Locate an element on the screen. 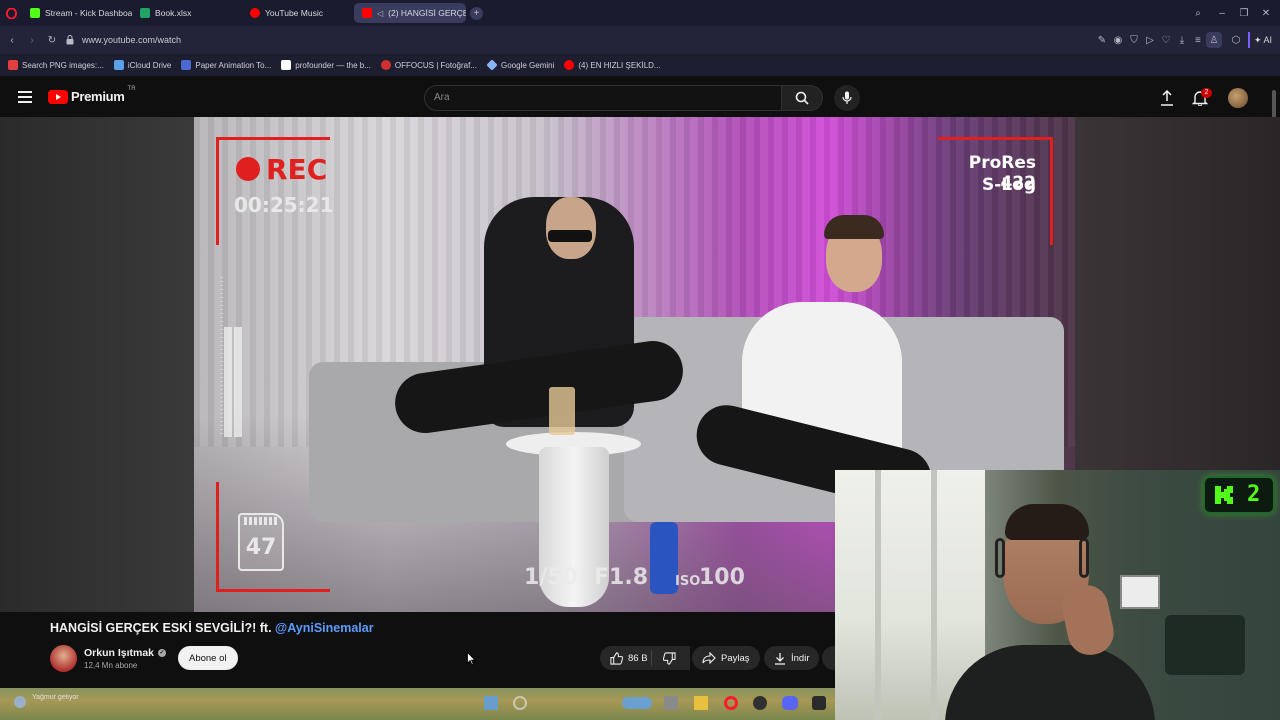  search-tabs-icon: ⌕ is located at coordinates (1198, 13).